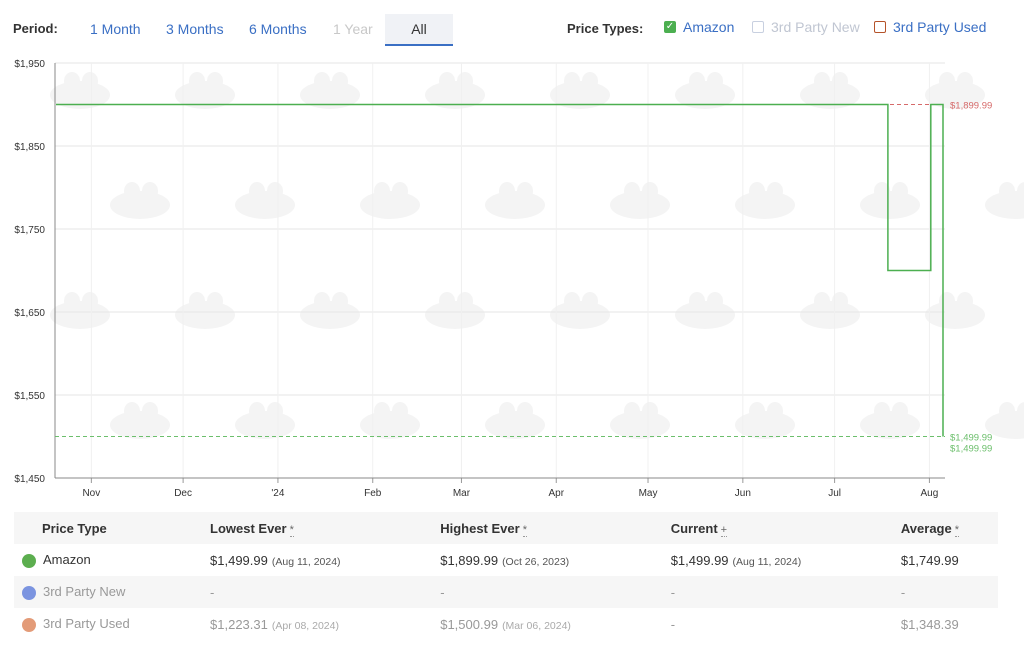  I want to click on header-label: Average, so click(926, 528).